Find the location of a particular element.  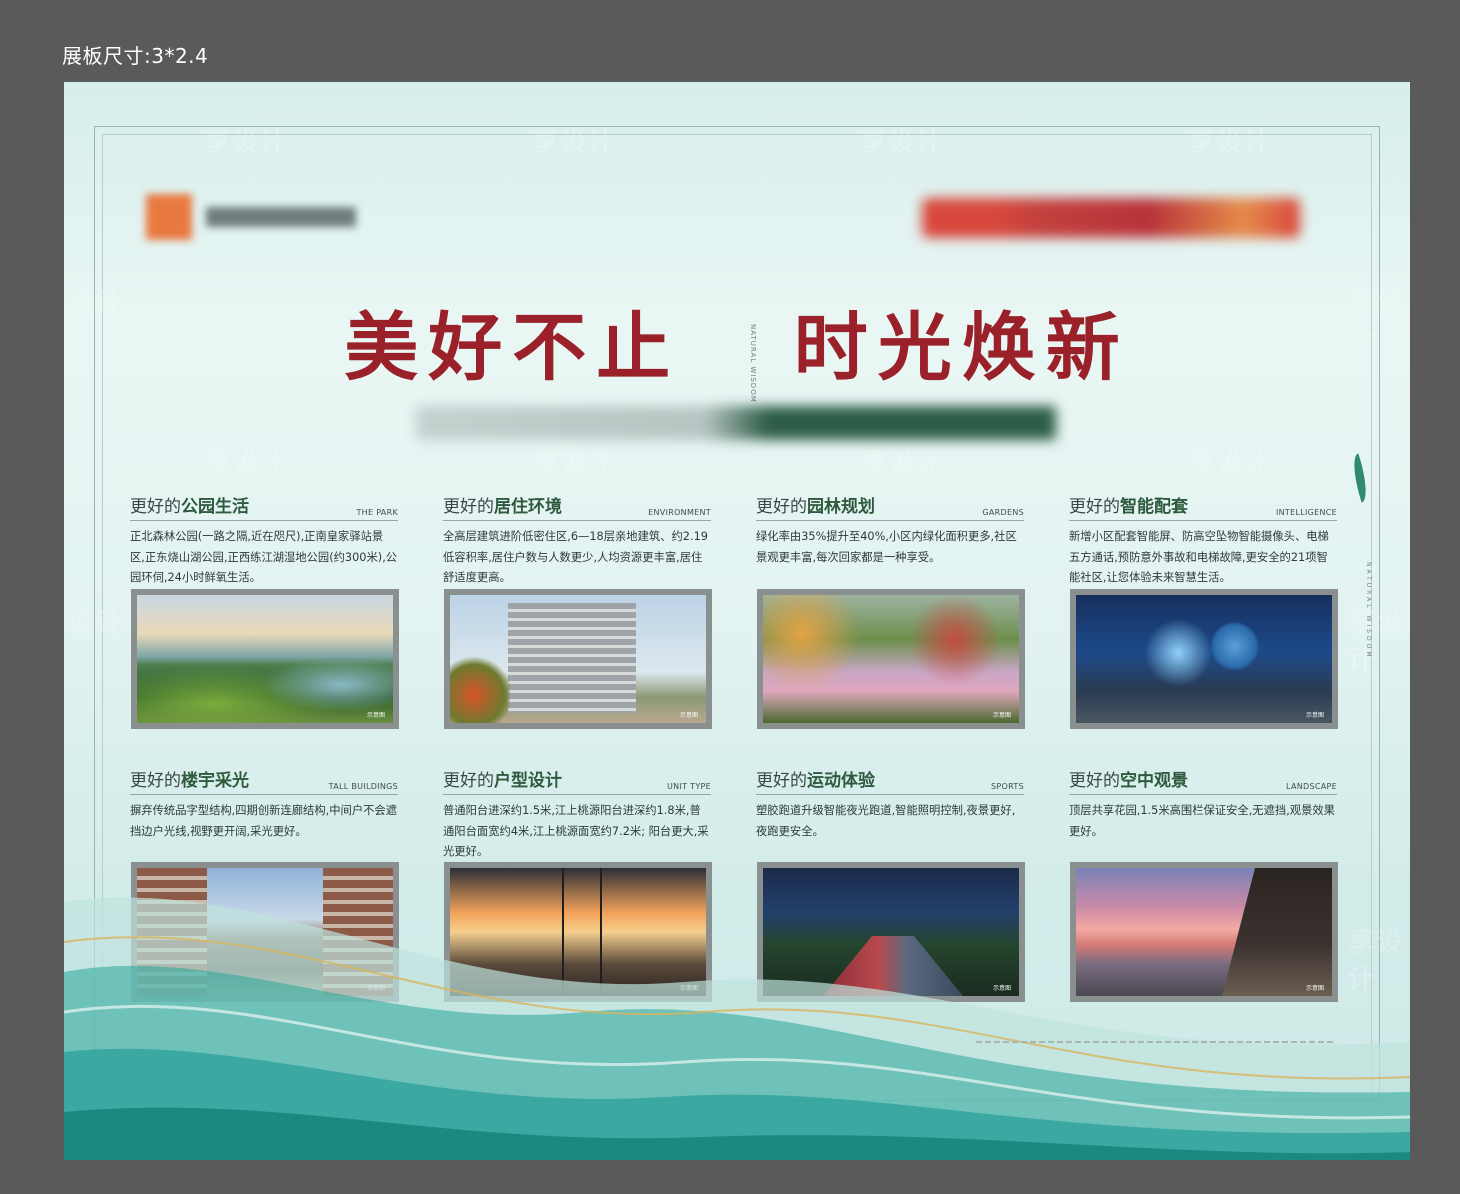

headline-separator: NATURAL WISDOM is located at coordinates (753, 363).